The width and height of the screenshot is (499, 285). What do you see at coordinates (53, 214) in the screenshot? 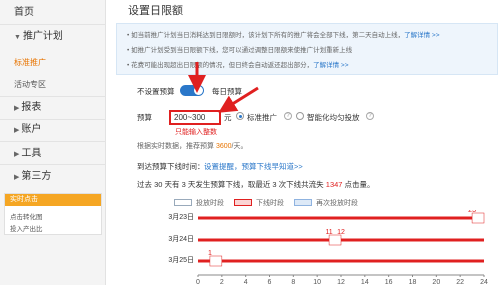
I see `realtime-click-panel: 实时点击 点击转化图 投入产出比` at bounding box center [53, 214].